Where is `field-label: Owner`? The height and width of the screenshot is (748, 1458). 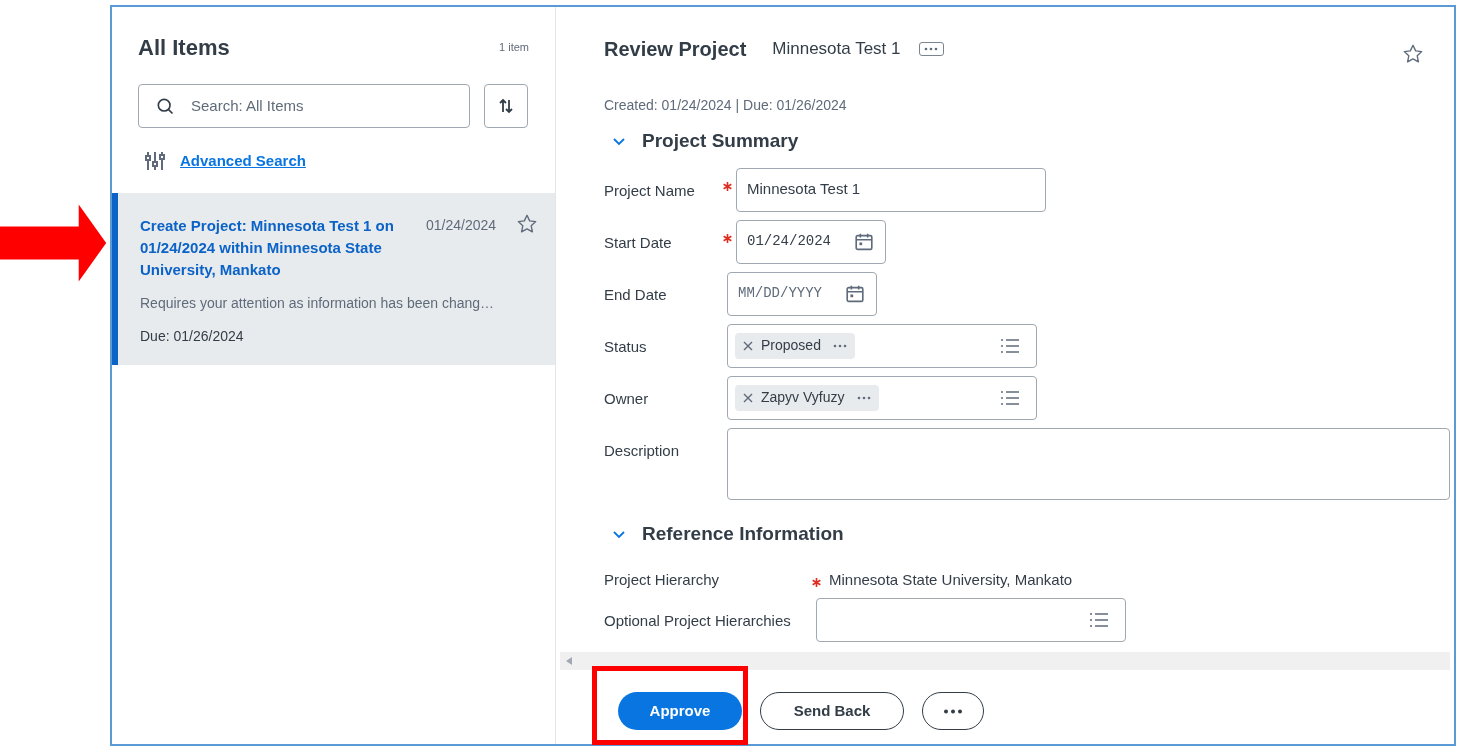 field-label: Owner is located at coordinates (626, 398).